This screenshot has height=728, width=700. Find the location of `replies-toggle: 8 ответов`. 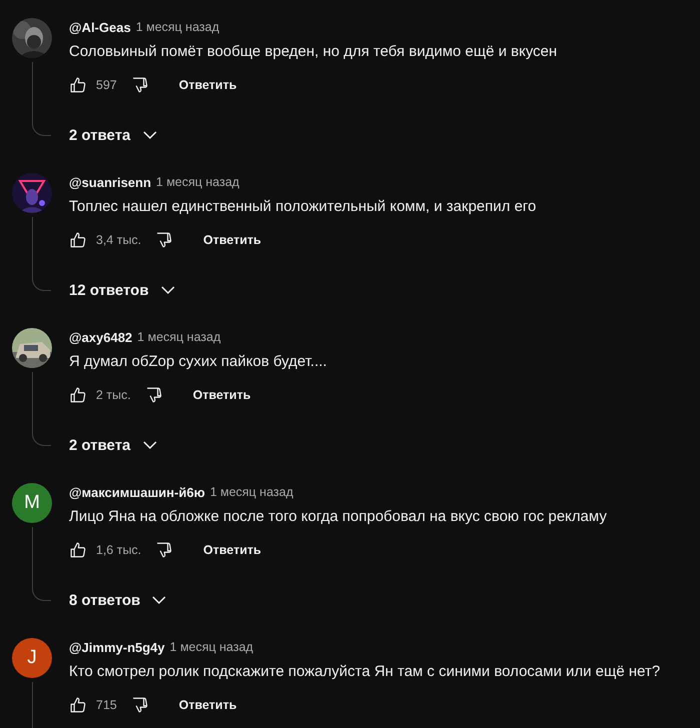

replies-toggle: 8 ответов is located at coordinates (118, 600).